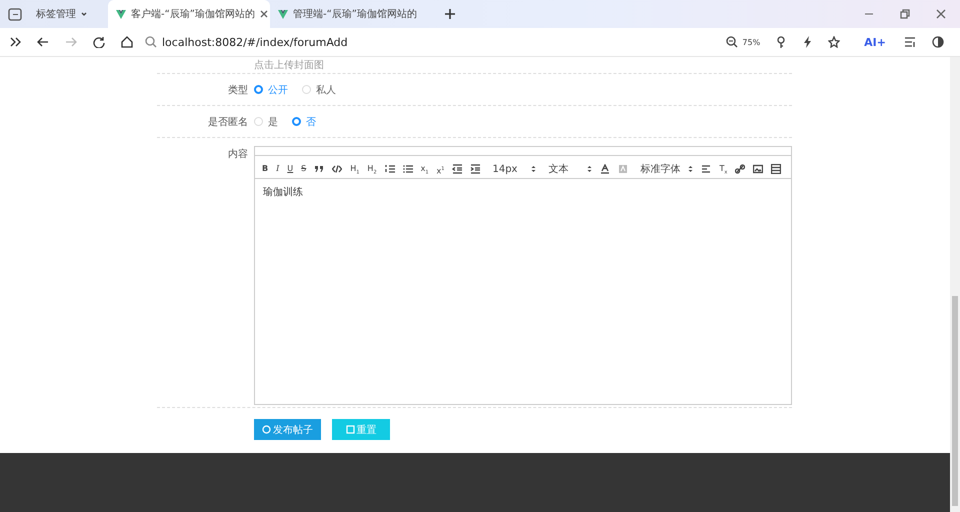  What do you see at coordinates (189, 14) in the screenshot?
I see `browser-tab: 客户端-“辰瑜”瑜伽馆网站的` at bounding box center [189, 14].